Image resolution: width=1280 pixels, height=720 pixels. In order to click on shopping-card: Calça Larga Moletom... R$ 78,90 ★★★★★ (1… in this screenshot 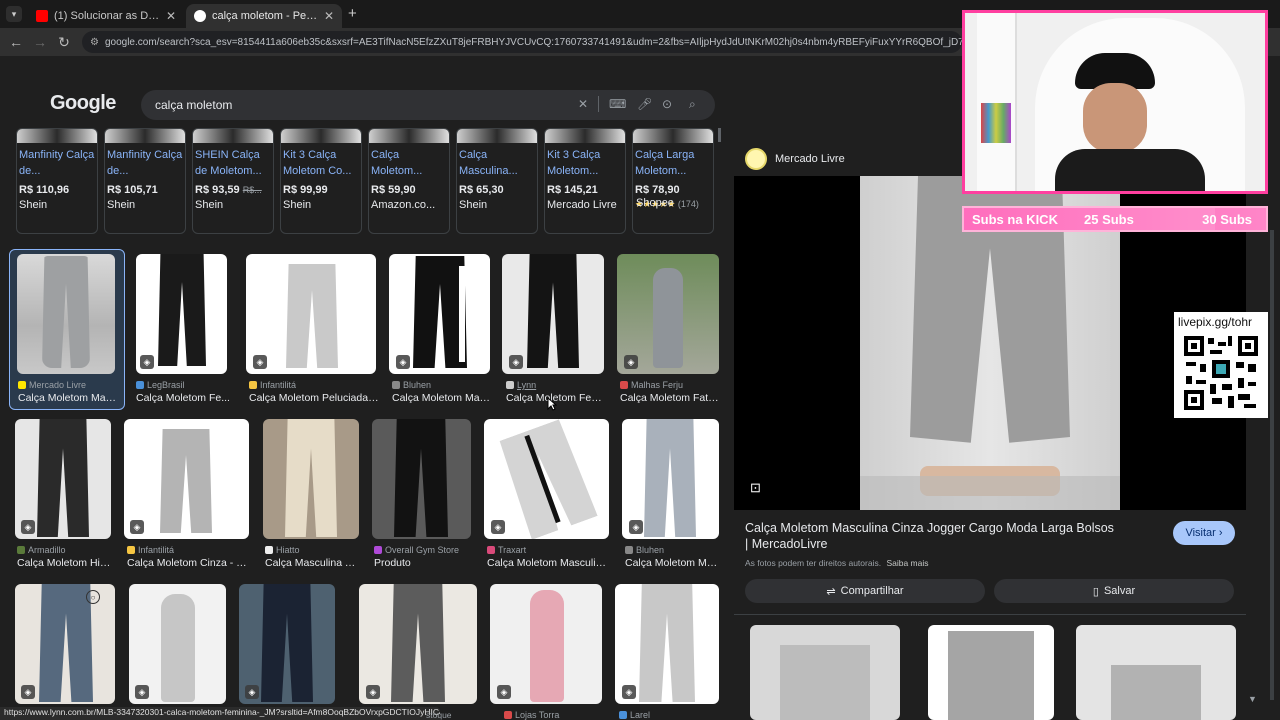, I will do `click(673, 181)`.